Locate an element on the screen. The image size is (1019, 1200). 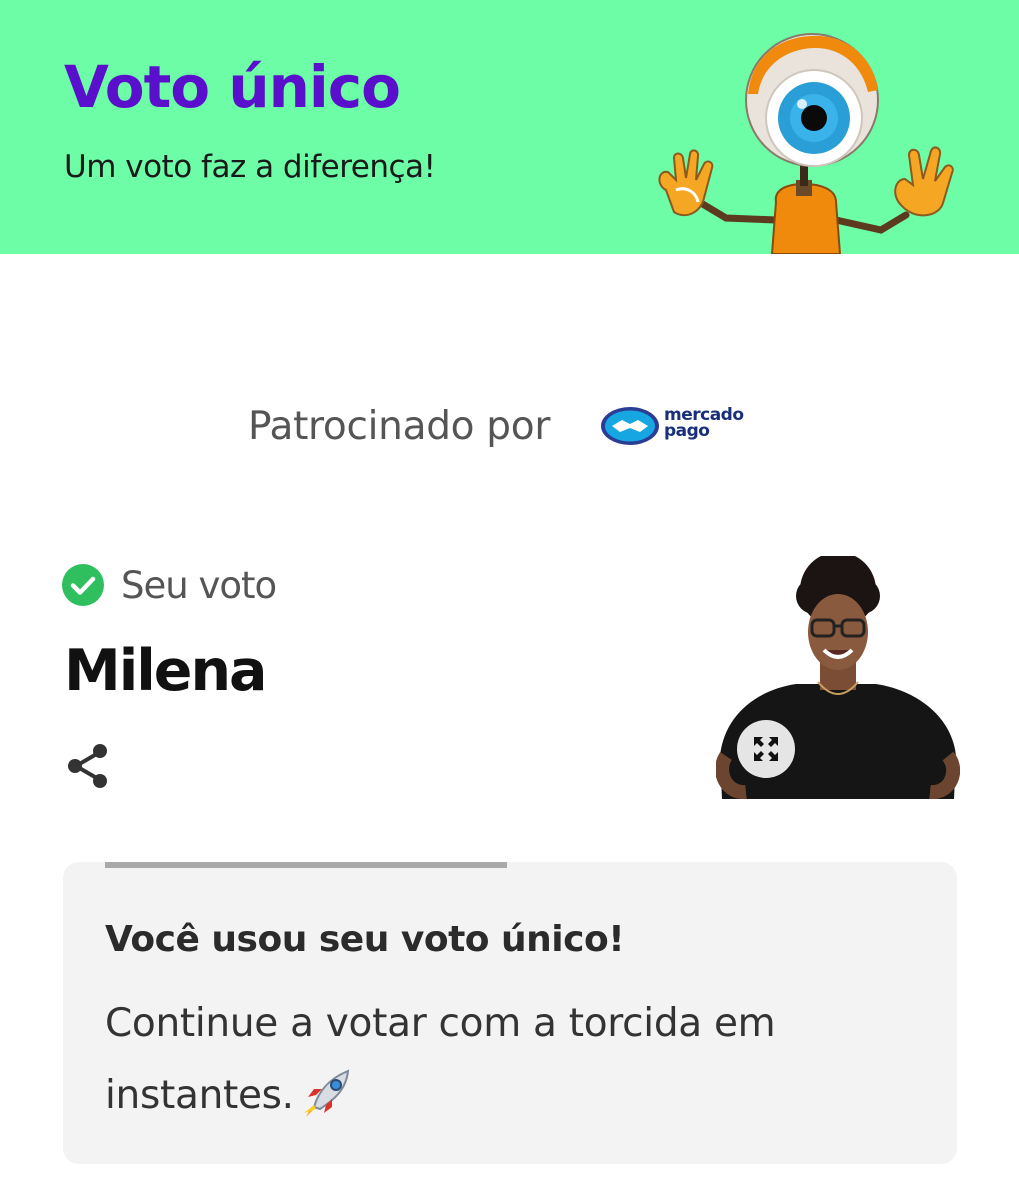
bbb-eye-mascot-icon is located at coordinates (806, 143).